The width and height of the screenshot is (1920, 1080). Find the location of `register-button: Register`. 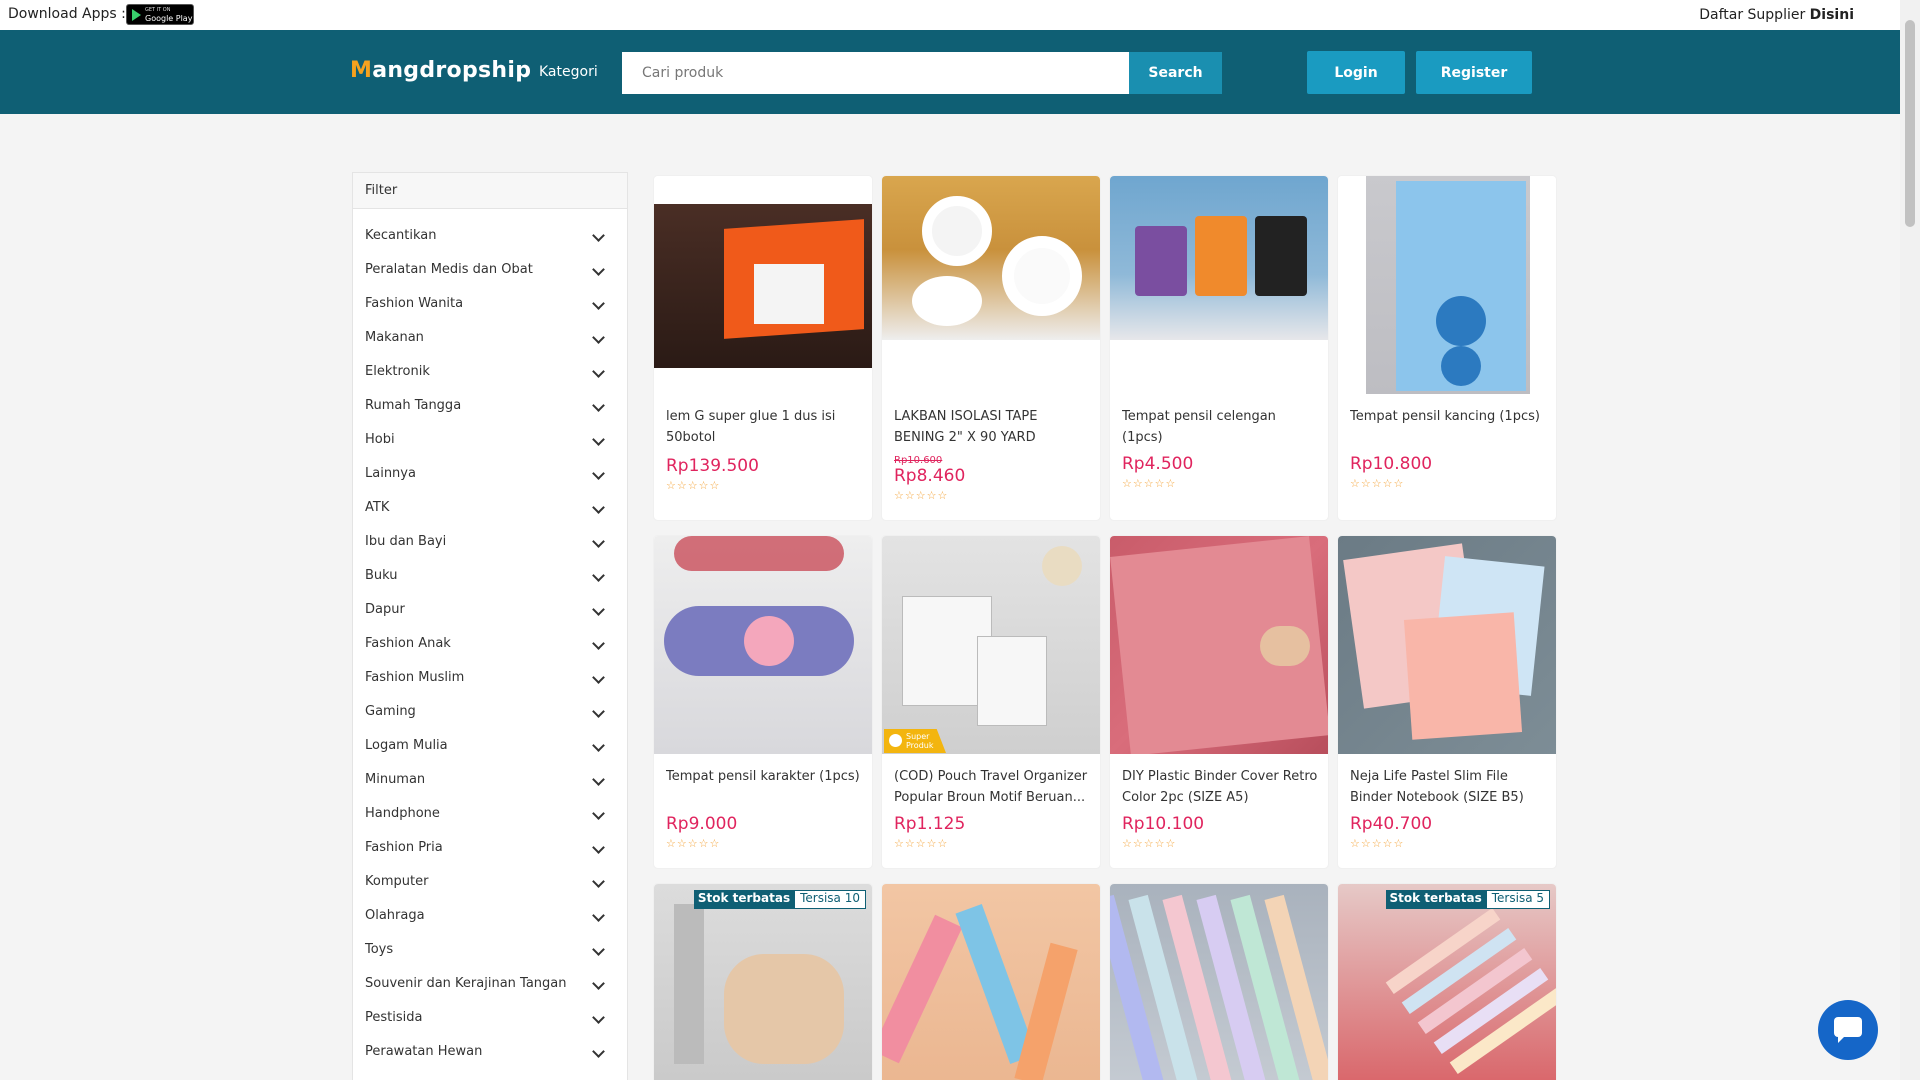

register-button: Register is located at coordinates (1474, 72).